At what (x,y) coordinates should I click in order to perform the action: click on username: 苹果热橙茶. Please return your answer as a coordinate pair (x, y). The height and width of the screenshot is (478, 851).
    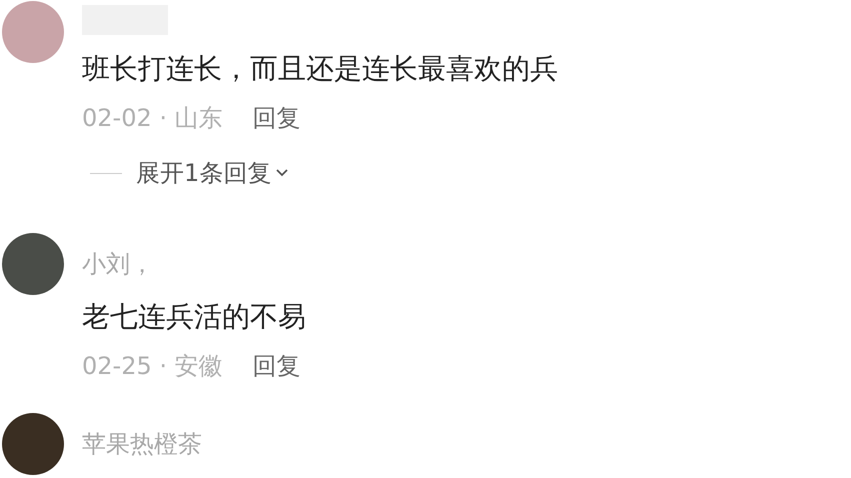
    Looking at the image, I should click on (142, 444).